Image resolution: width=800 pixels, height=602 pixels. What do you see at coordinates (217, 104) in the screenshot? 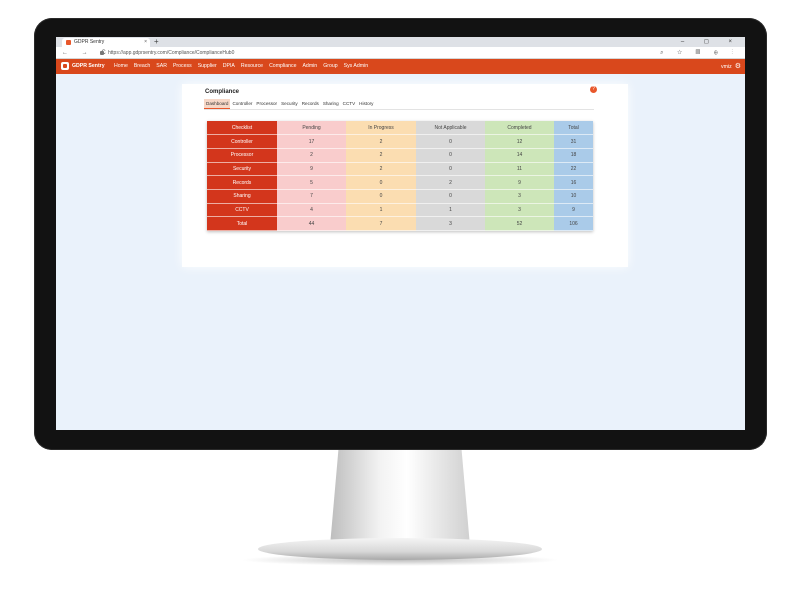
I see `tab-dashboard: Dashboard` at bounding box center [217, 104].